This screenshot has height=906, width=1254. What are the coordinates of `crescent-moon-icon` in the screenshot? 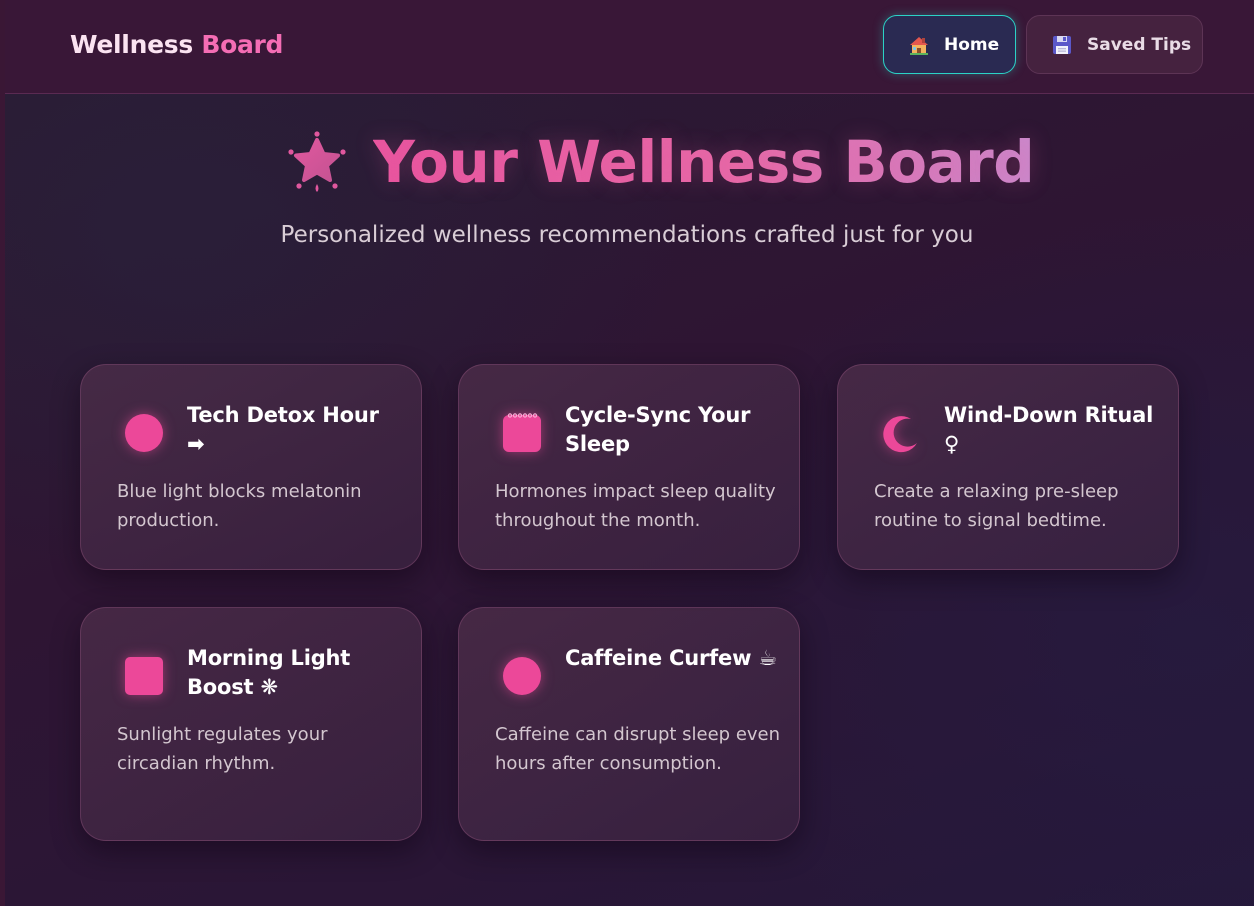 It's located at (900, 434).